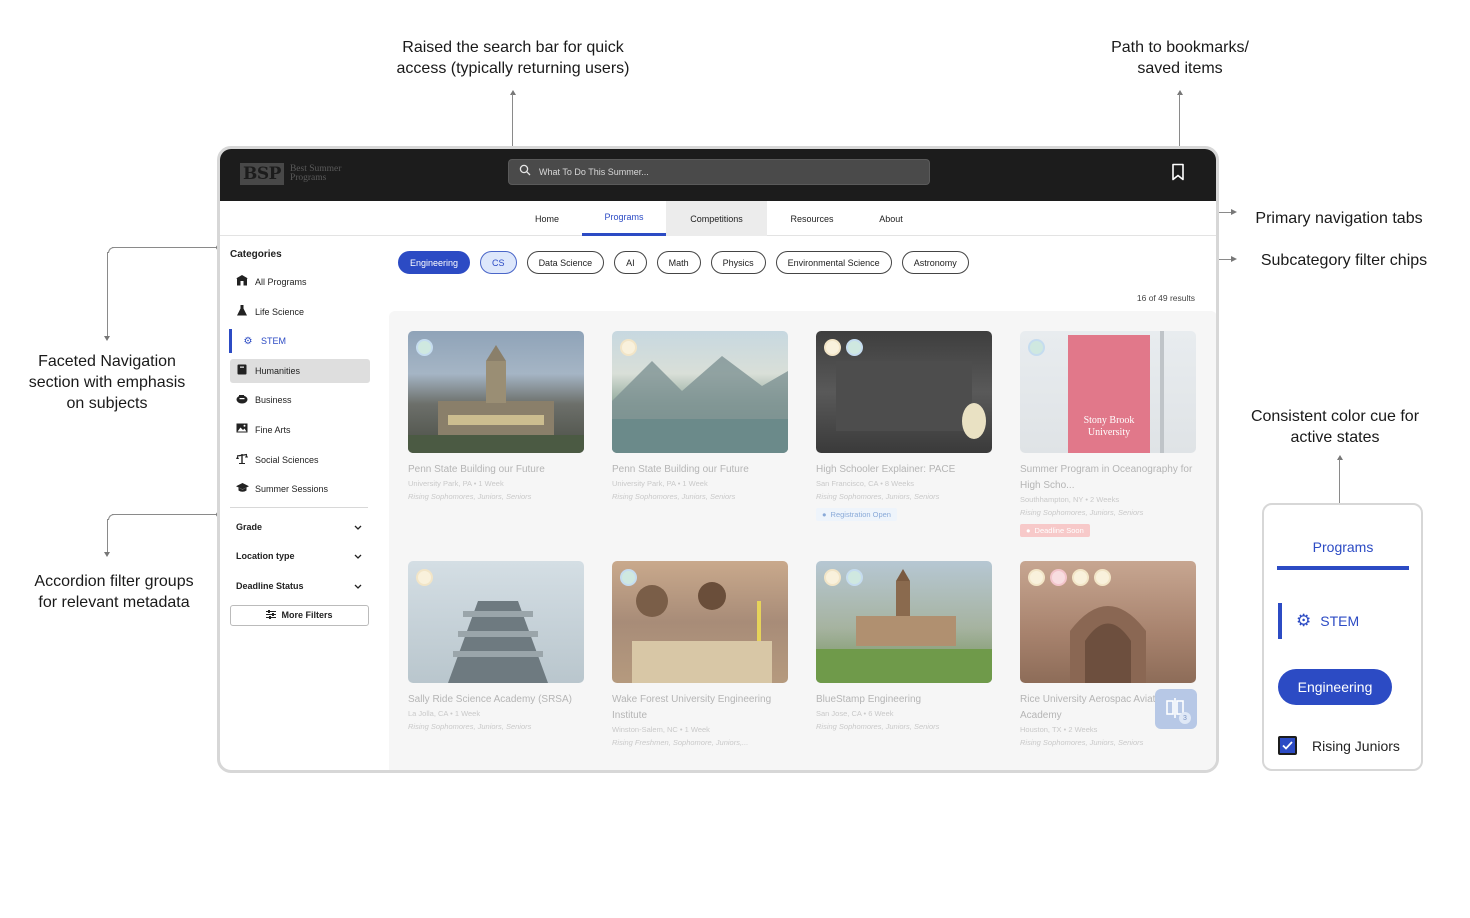 The width and height of the screenshot is (1470, 918). What do you see at coordinates (1318, 621) in the screenshot?
I see `sidebar-item-stem-sample: ⚙ STEM` at bounding box center [1318, 621].